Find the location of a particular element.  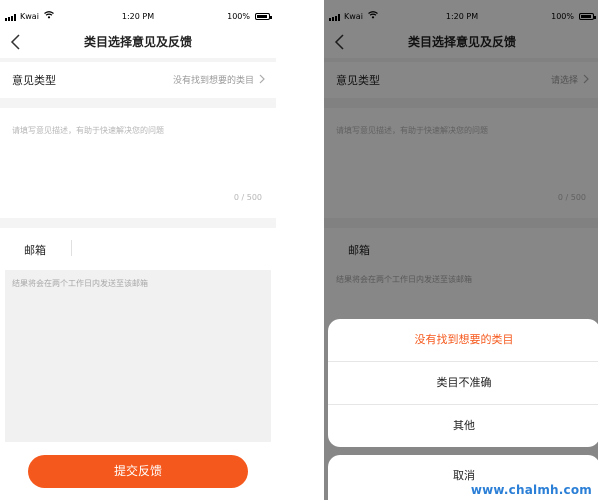

feedback-type-value: 没有找到想要的类目 is located at coordinates (213, 81).